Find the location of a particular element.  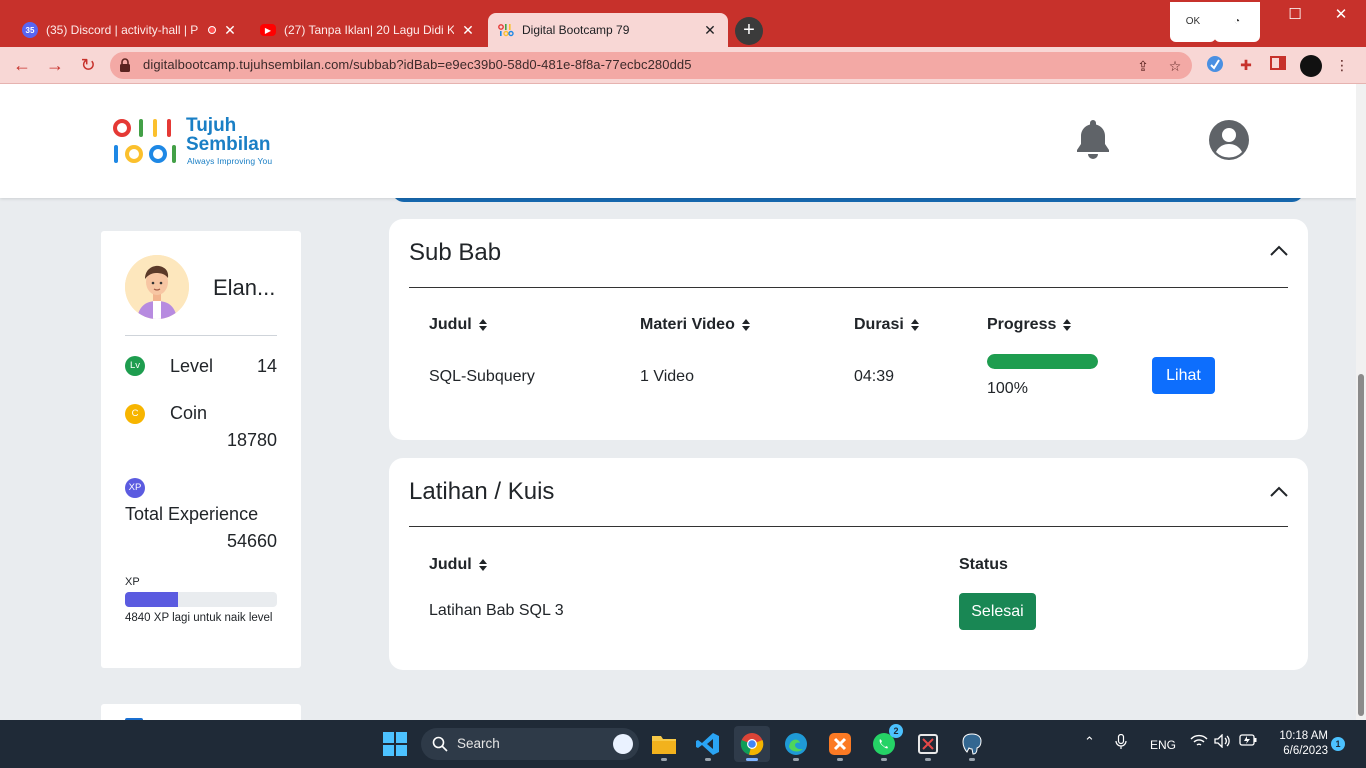

tab-digital-bootcamp: Digital Bootcamp 79 ✕ is located at coordinates (608, 30).